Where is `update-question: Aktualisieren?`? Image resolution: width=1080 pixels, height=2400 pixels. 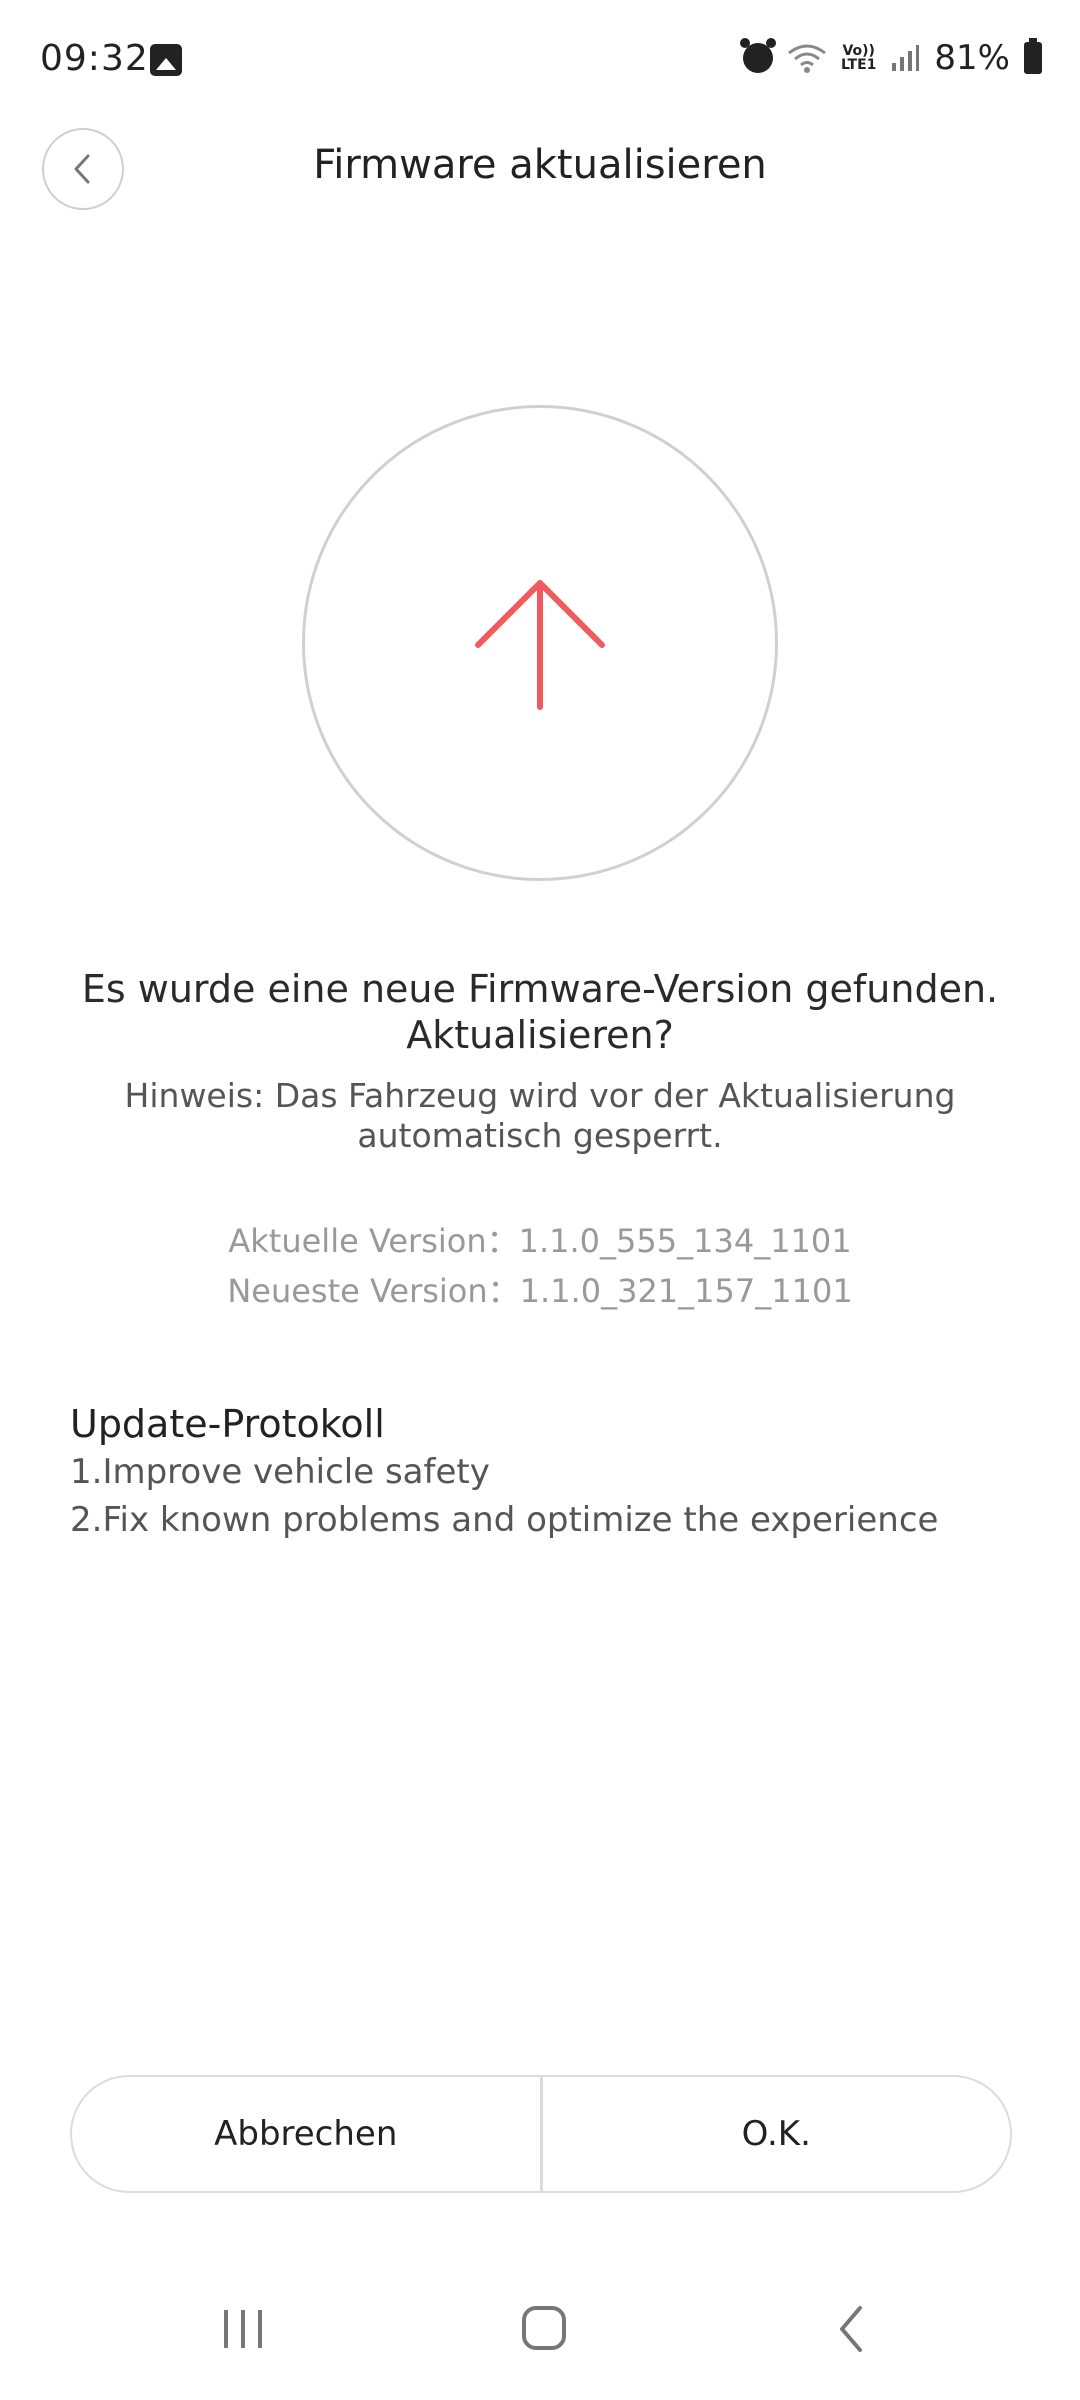 update-question: Aktualisieren? is located at coordinates (540, 1035).